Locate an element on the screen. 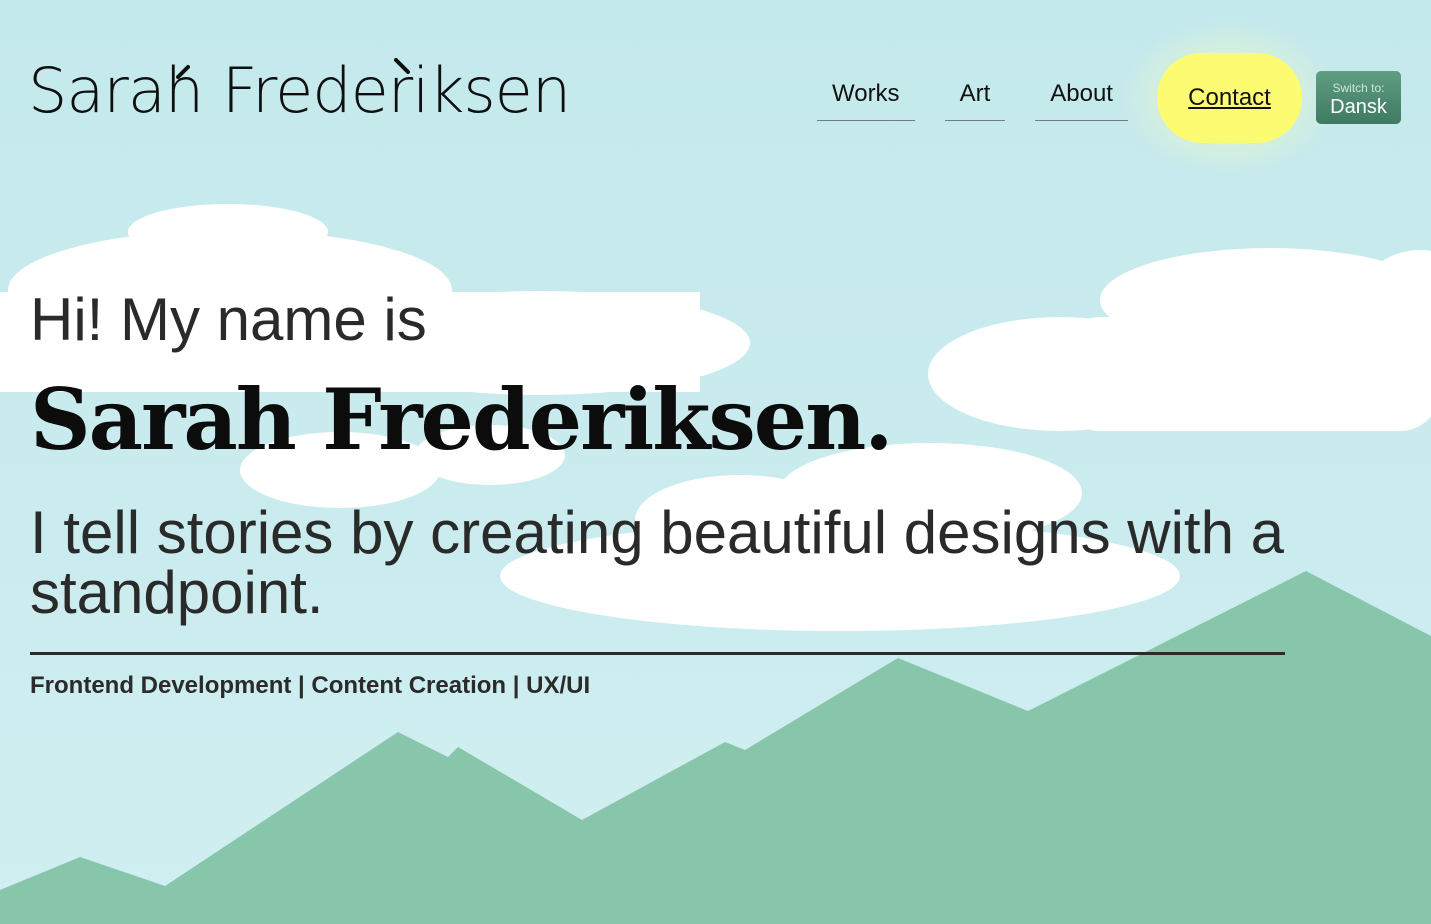 This screenshot has height=924, width=1431. language-target: Dansk is located at coordinates (1358, 107).